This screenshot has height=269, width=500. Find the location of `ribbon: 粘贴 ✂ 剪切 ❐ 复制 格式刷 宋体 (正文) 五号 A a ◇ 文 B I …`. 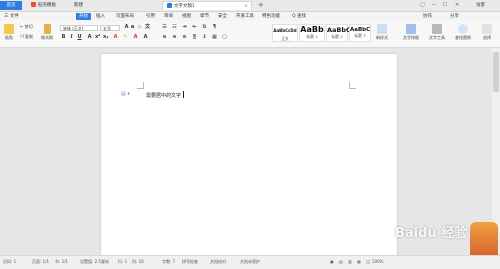

ribbon: 粘贴 ✂ 剪切 ❐ 复制 格式刷 宋体 (正文) 五号 A a ◇ 文 B I … is located at coordinates (250, 34).